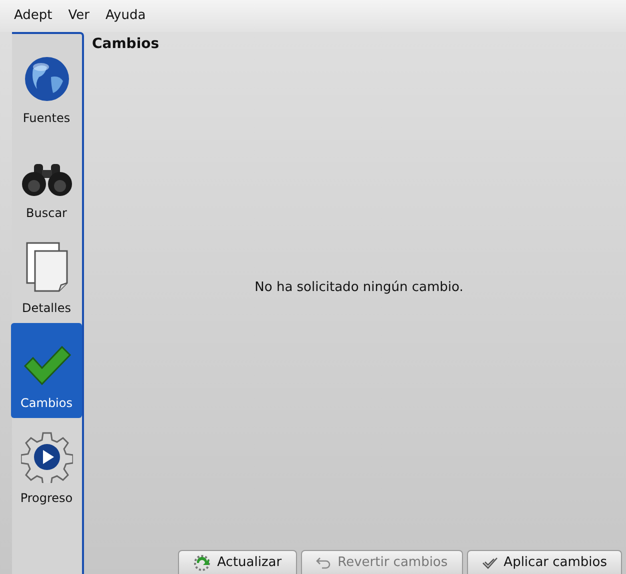  Describe the element at coordinates (324, 563) in the screenshot. I see `undo-icon` at that location.